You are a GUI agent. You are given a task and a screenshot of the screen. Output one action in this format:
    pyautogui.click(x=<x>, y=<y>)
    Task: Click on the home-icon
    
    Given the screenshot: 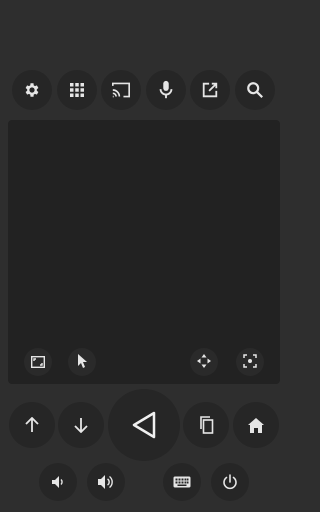 What is the action you would take?
    pyautogui.click(x=256, y=425)
    